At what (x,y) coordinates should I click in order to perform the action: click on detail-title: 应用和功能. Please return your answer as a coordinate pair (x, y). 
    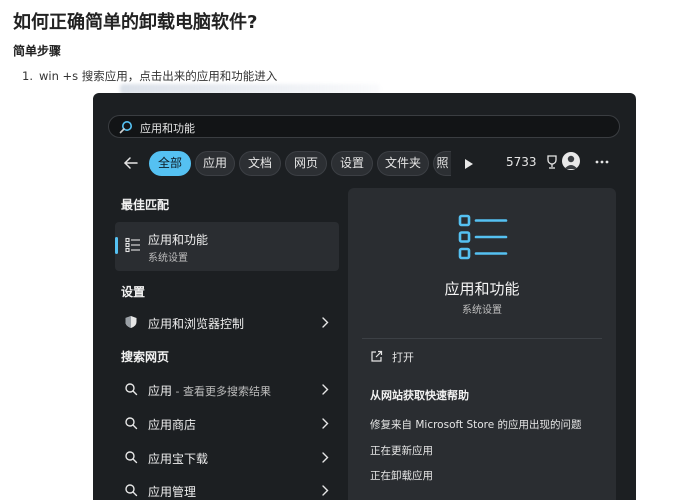
    Looking at the image, I should click on (482, 289).